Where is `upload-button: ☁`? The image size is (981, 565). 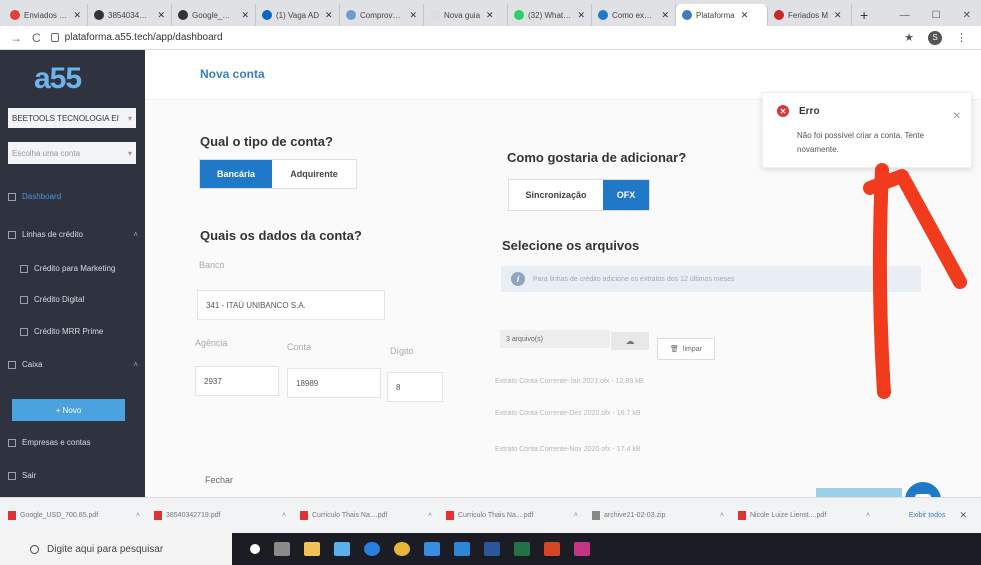
upload-button: ☁ is located at coordinates (630, 341).